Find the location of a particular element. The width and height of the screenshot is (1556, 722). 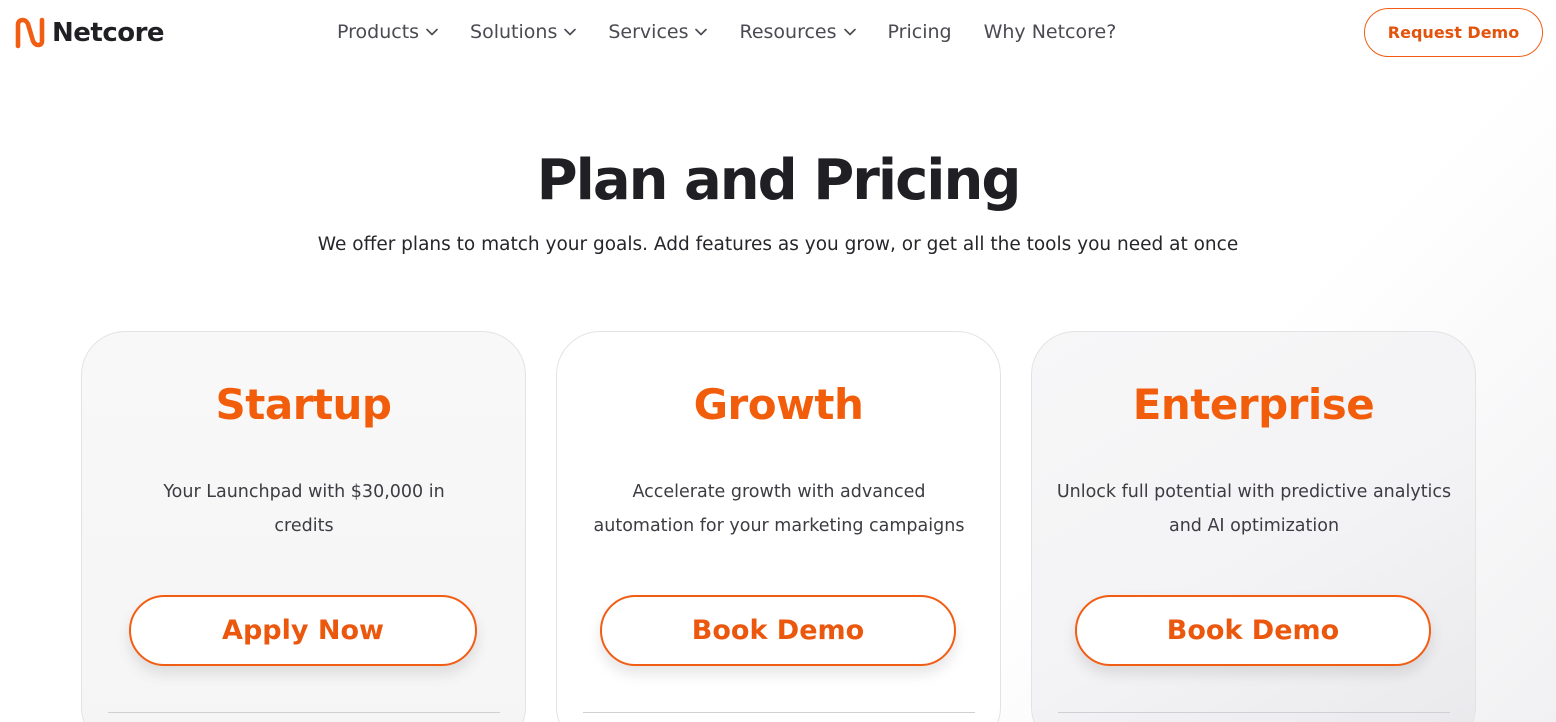

nav-item-label: Solutions is located at coordinates (514, 32).